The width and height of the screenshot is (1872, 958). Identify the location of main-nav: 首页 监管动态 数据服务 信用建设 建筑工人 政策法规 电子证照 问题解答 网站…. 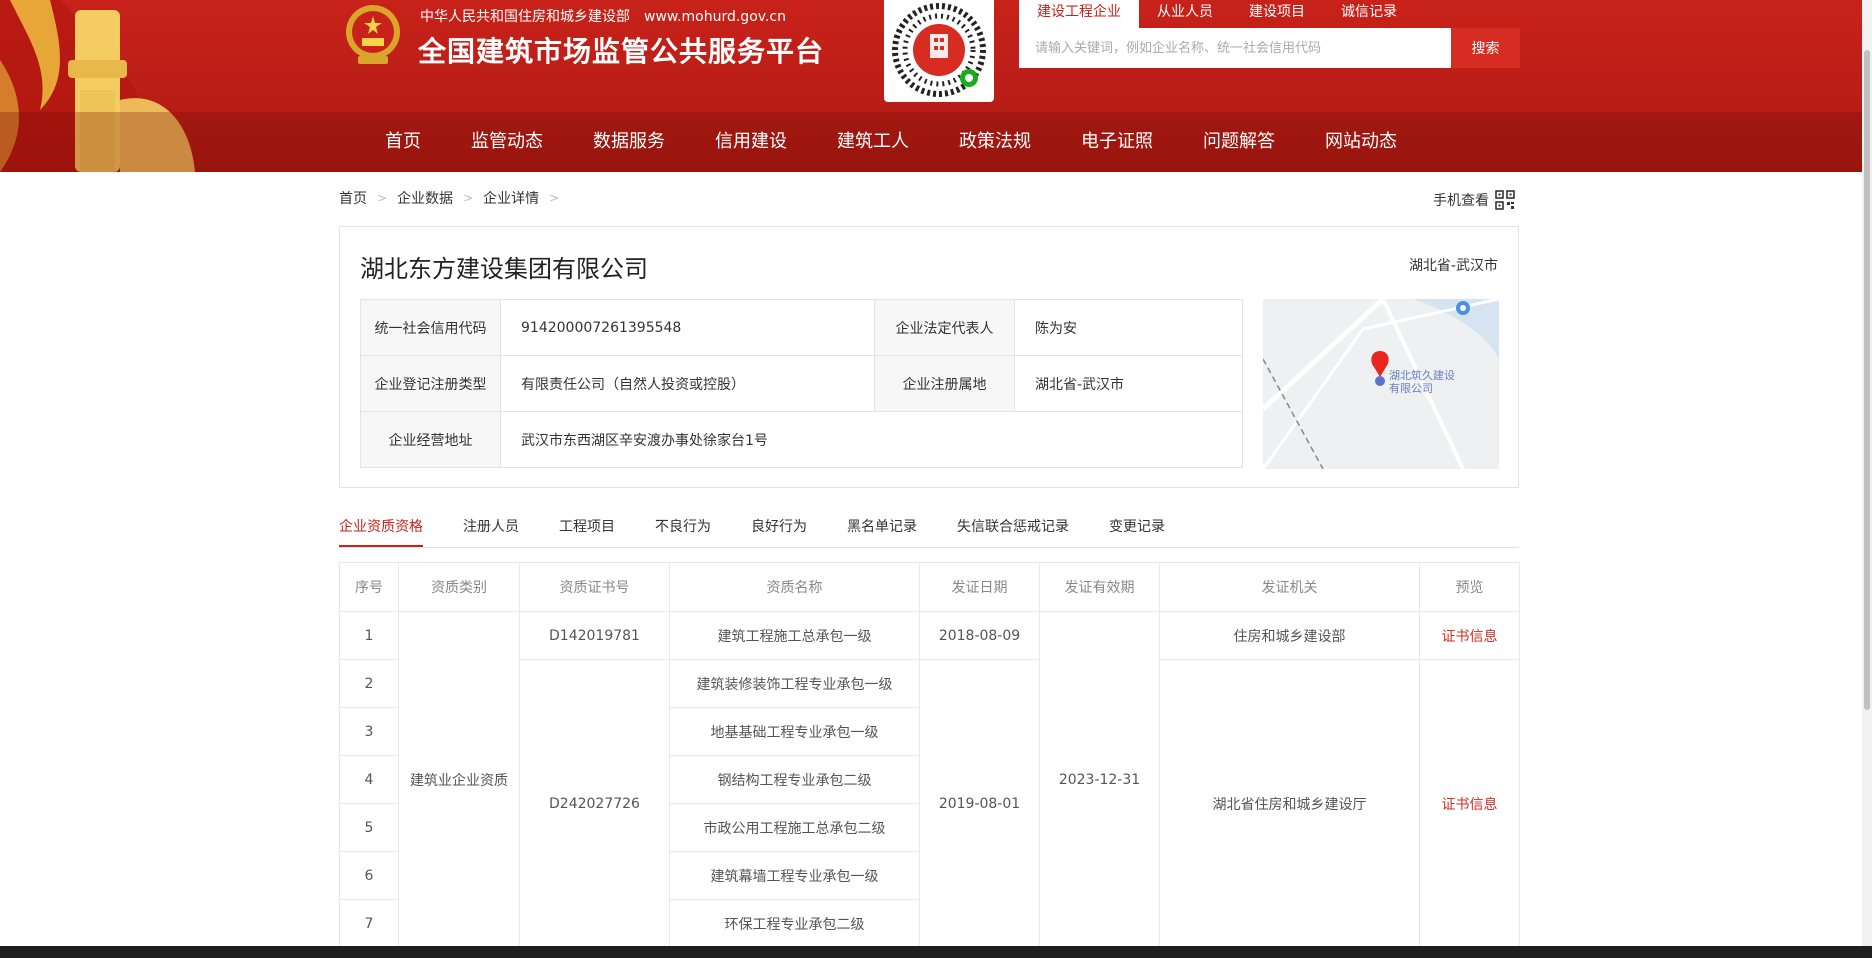
(891, 142).